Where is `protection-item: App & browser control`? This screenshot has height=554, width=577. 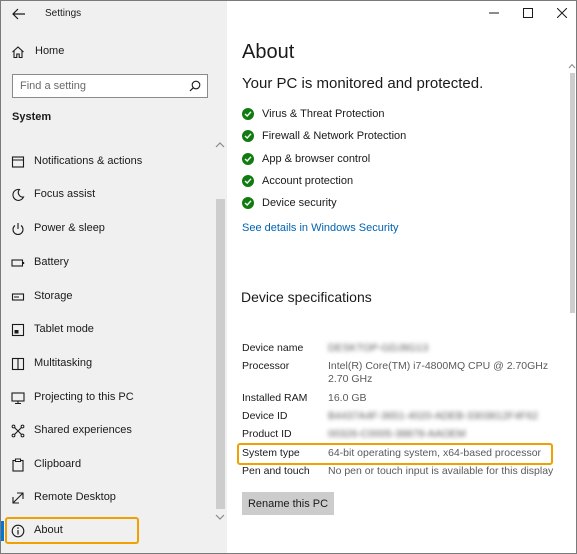
protection-item: App & browser control is located at coordinates (402, 161).